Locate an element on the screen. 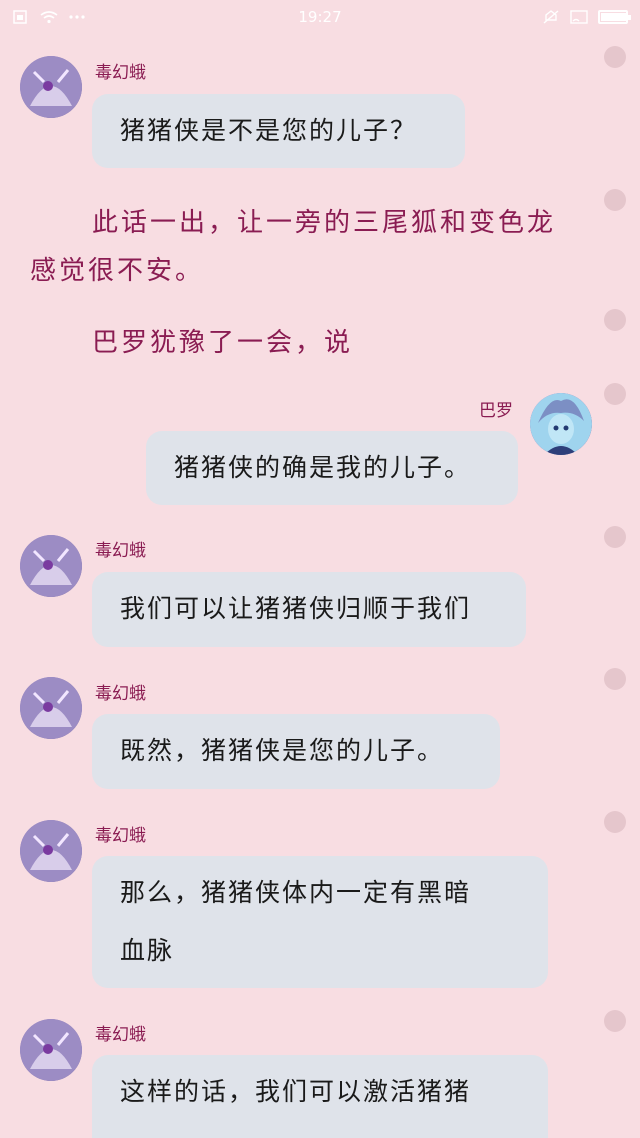 The width and height of the screenshot is (640, 1138). status-right is located at coordinates (586, 17).